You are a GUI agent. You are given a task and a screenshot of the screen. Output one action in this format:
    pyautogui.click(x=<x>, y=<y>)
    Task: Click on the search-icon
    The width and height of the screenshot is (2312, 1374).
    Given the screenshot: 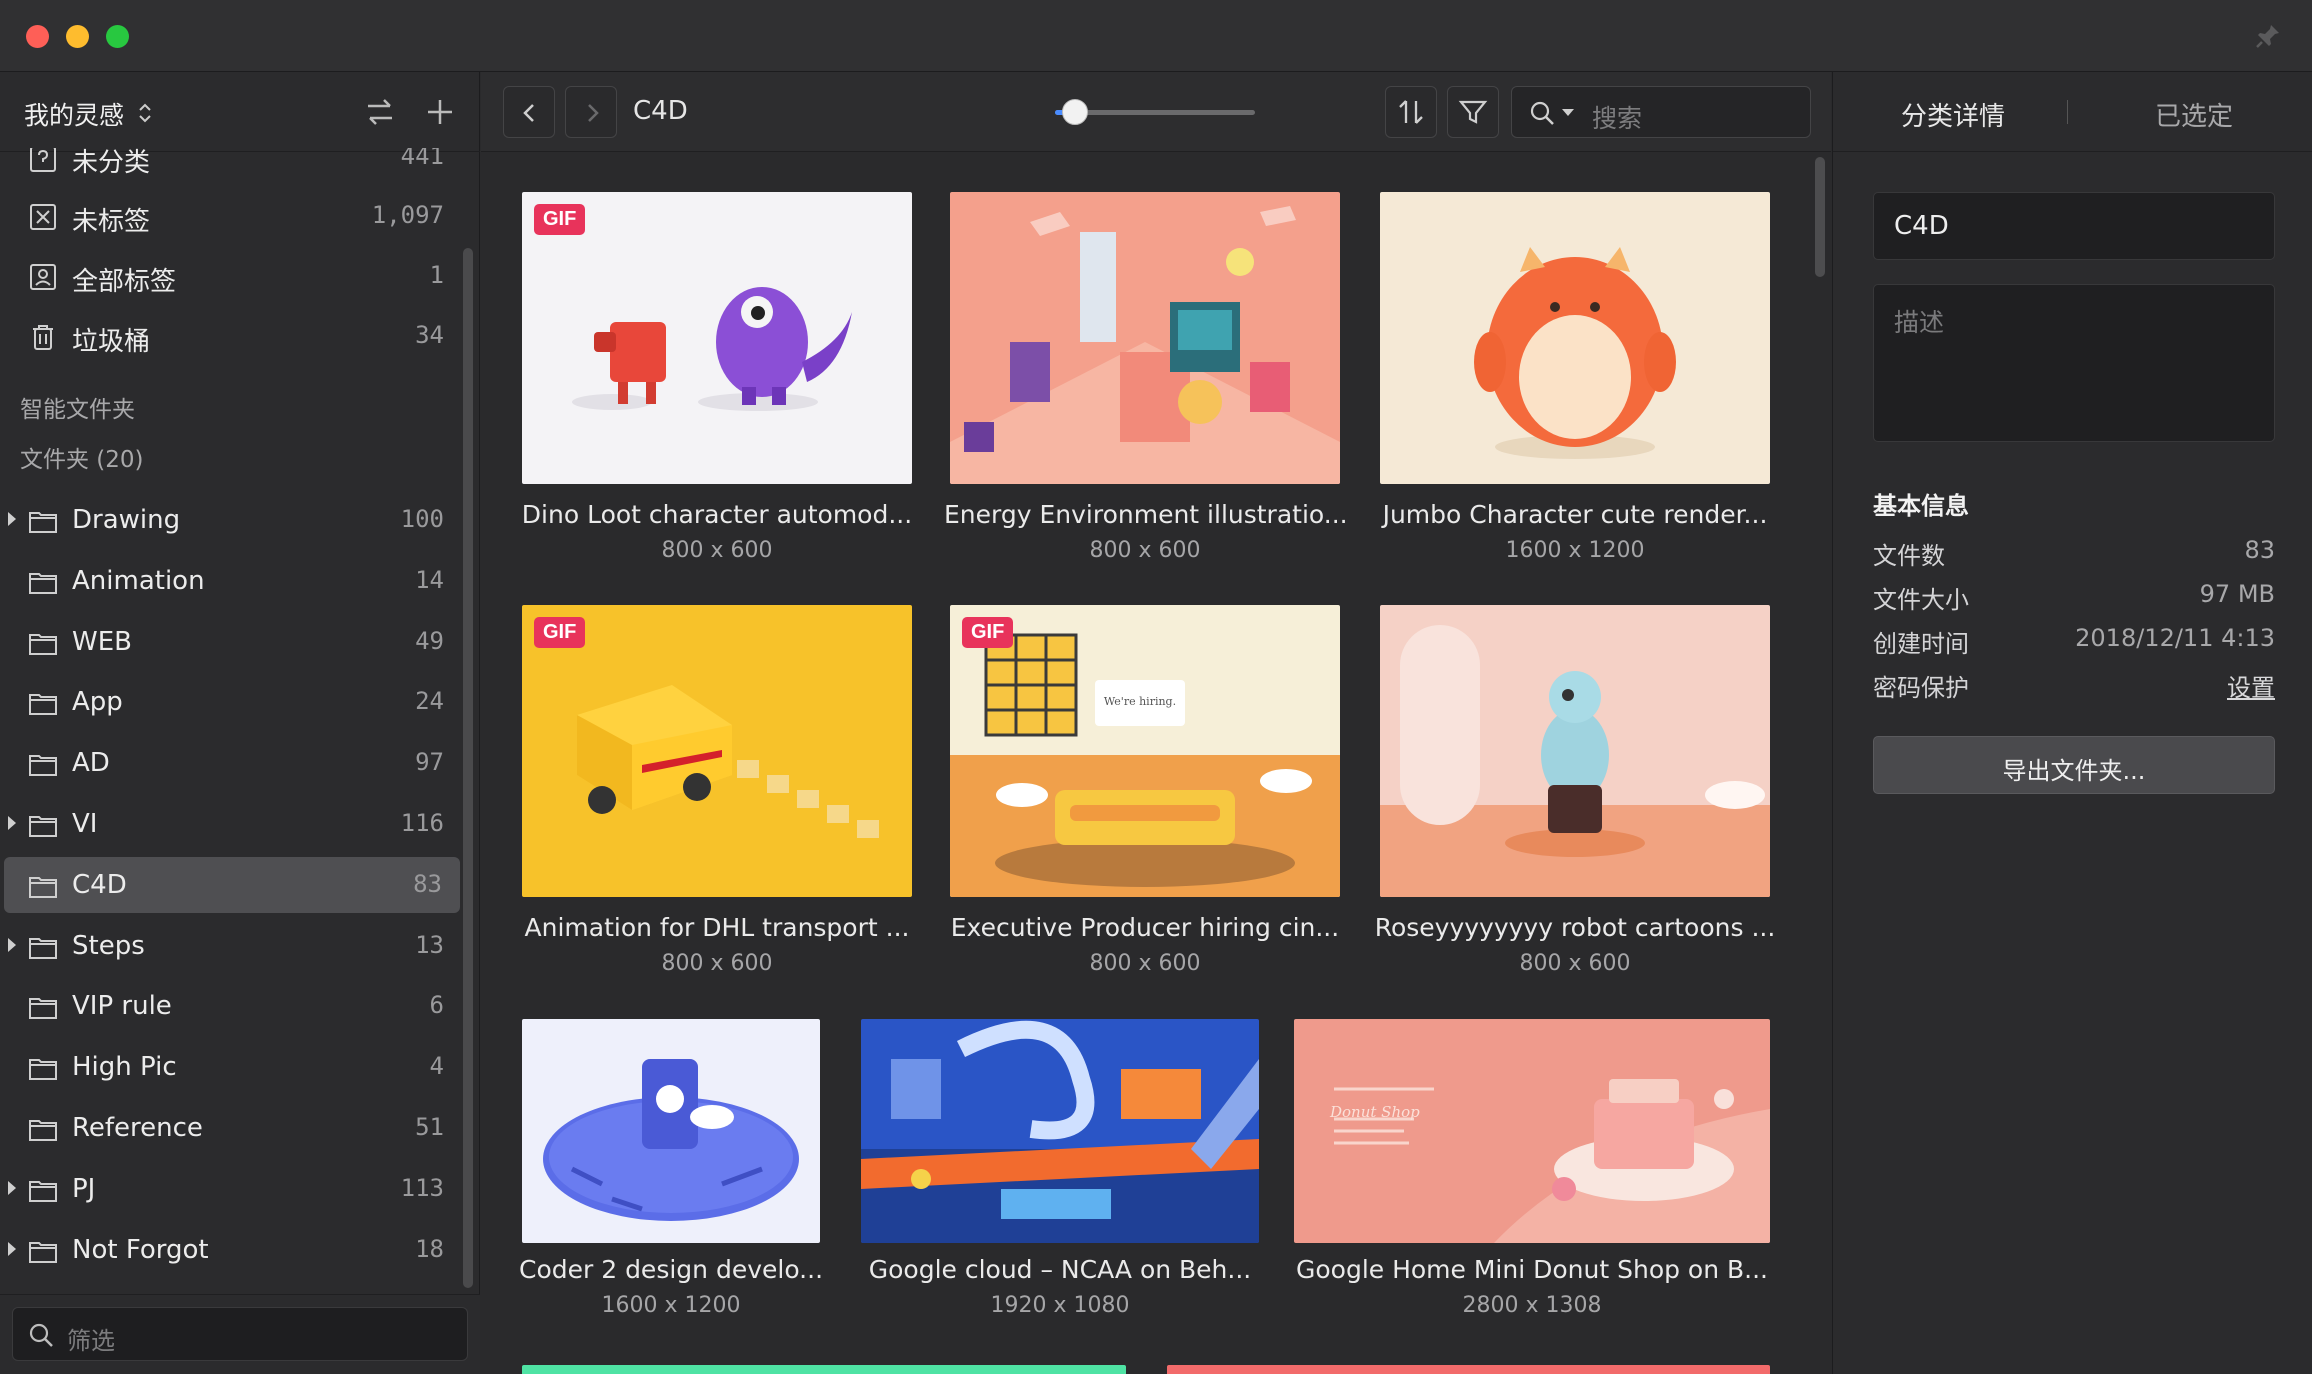 What is the action you would take?
    pyautogui.click(x=41, y=1335)
    